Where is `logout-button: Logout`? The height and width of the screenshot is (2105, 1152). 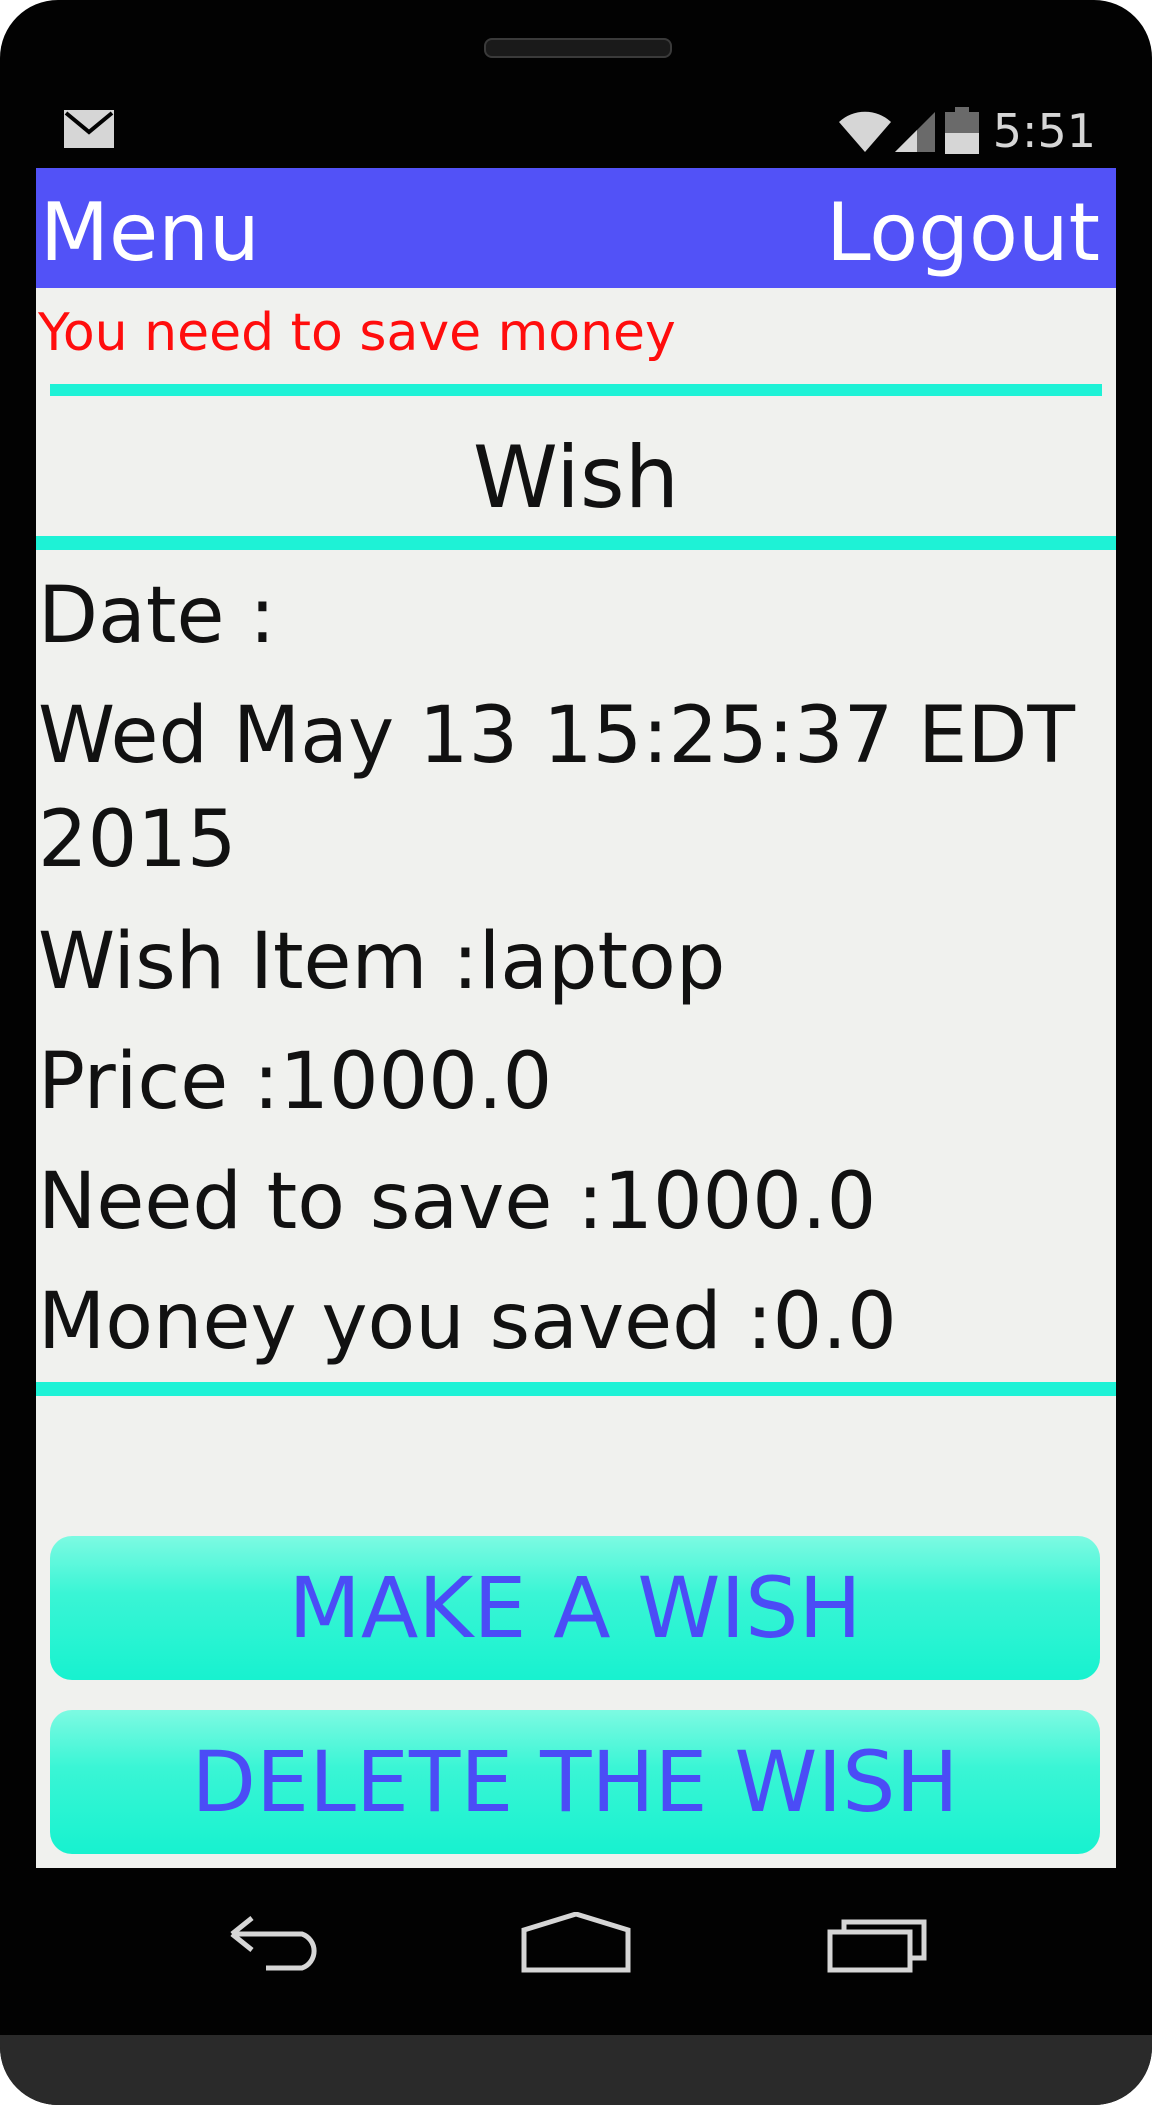 logout-button: Logout is located at coordinates (963, 233).